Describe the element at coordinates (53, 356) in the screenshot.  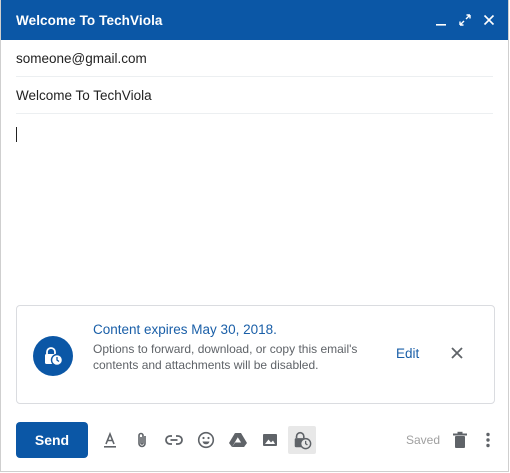
I see `lock-clock-icon` at that location.